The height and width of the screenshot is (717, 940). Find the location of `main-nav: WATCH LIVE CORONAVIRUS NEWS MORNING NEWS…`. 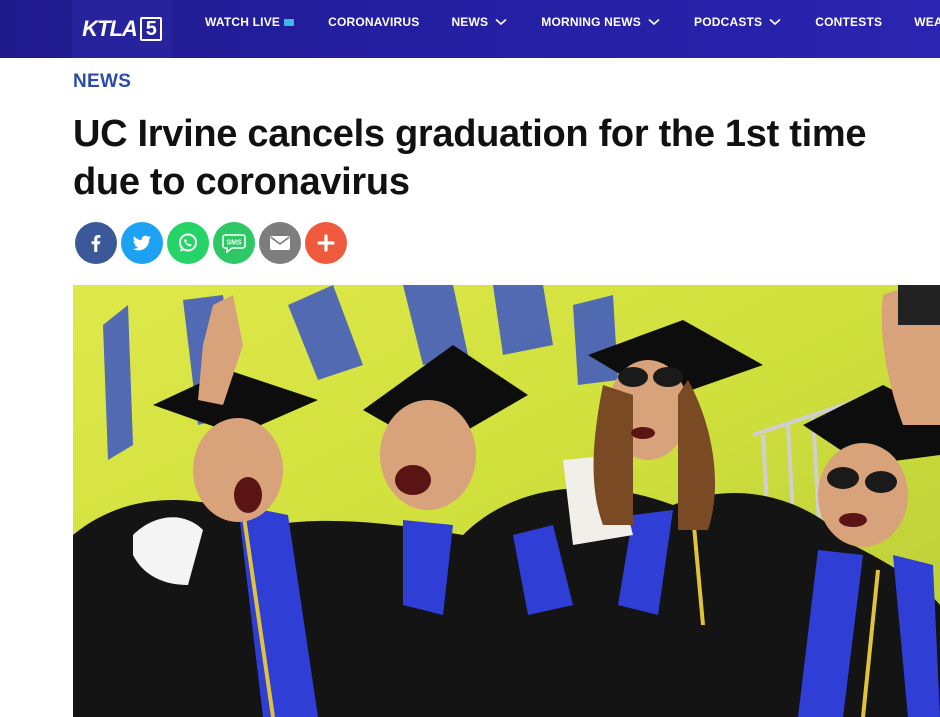

main-nav: WATCH LIVE CORONAVIRUS NEWS MORNING NEWS… is located at coordinates (572, 22).